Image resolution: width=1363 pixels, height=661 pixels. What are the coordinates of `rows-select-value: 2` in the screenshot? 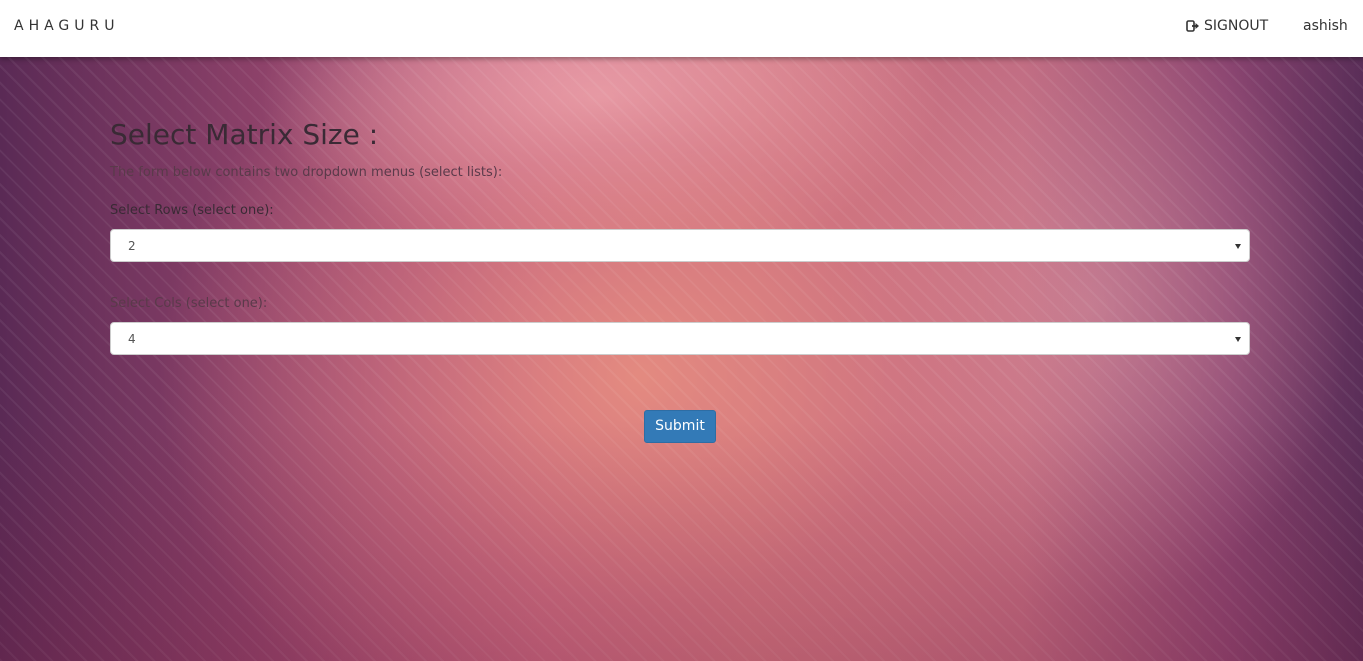 It's located at (132, 246).